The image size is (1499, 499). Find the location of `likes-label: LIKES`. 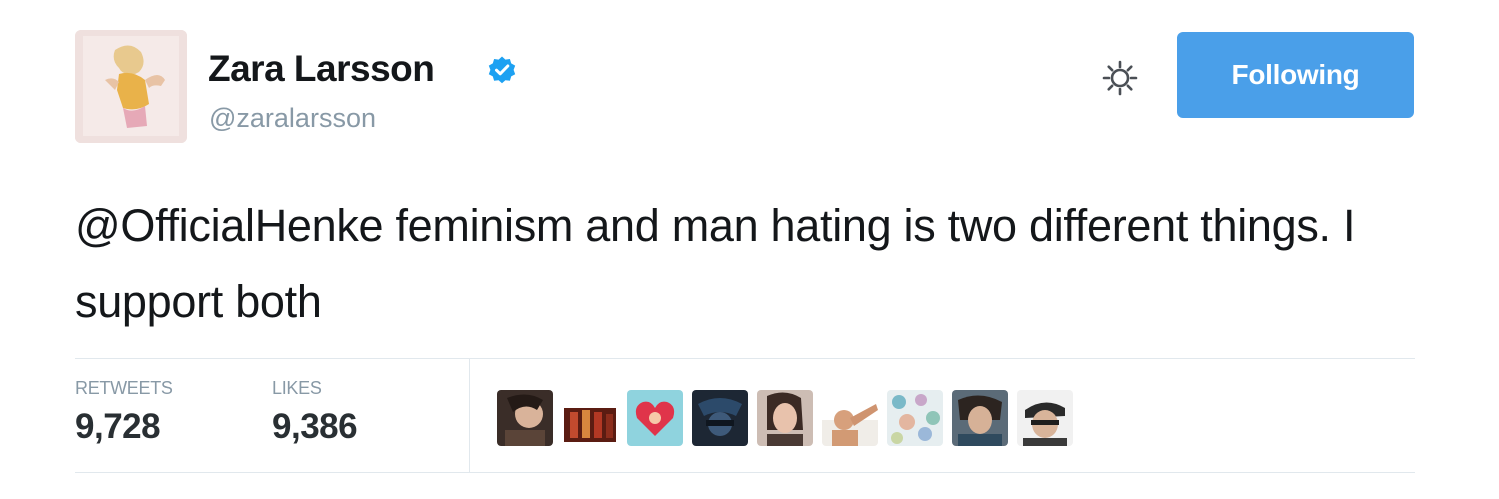

likes-label: LIKES is located at coordinates (297, 388).